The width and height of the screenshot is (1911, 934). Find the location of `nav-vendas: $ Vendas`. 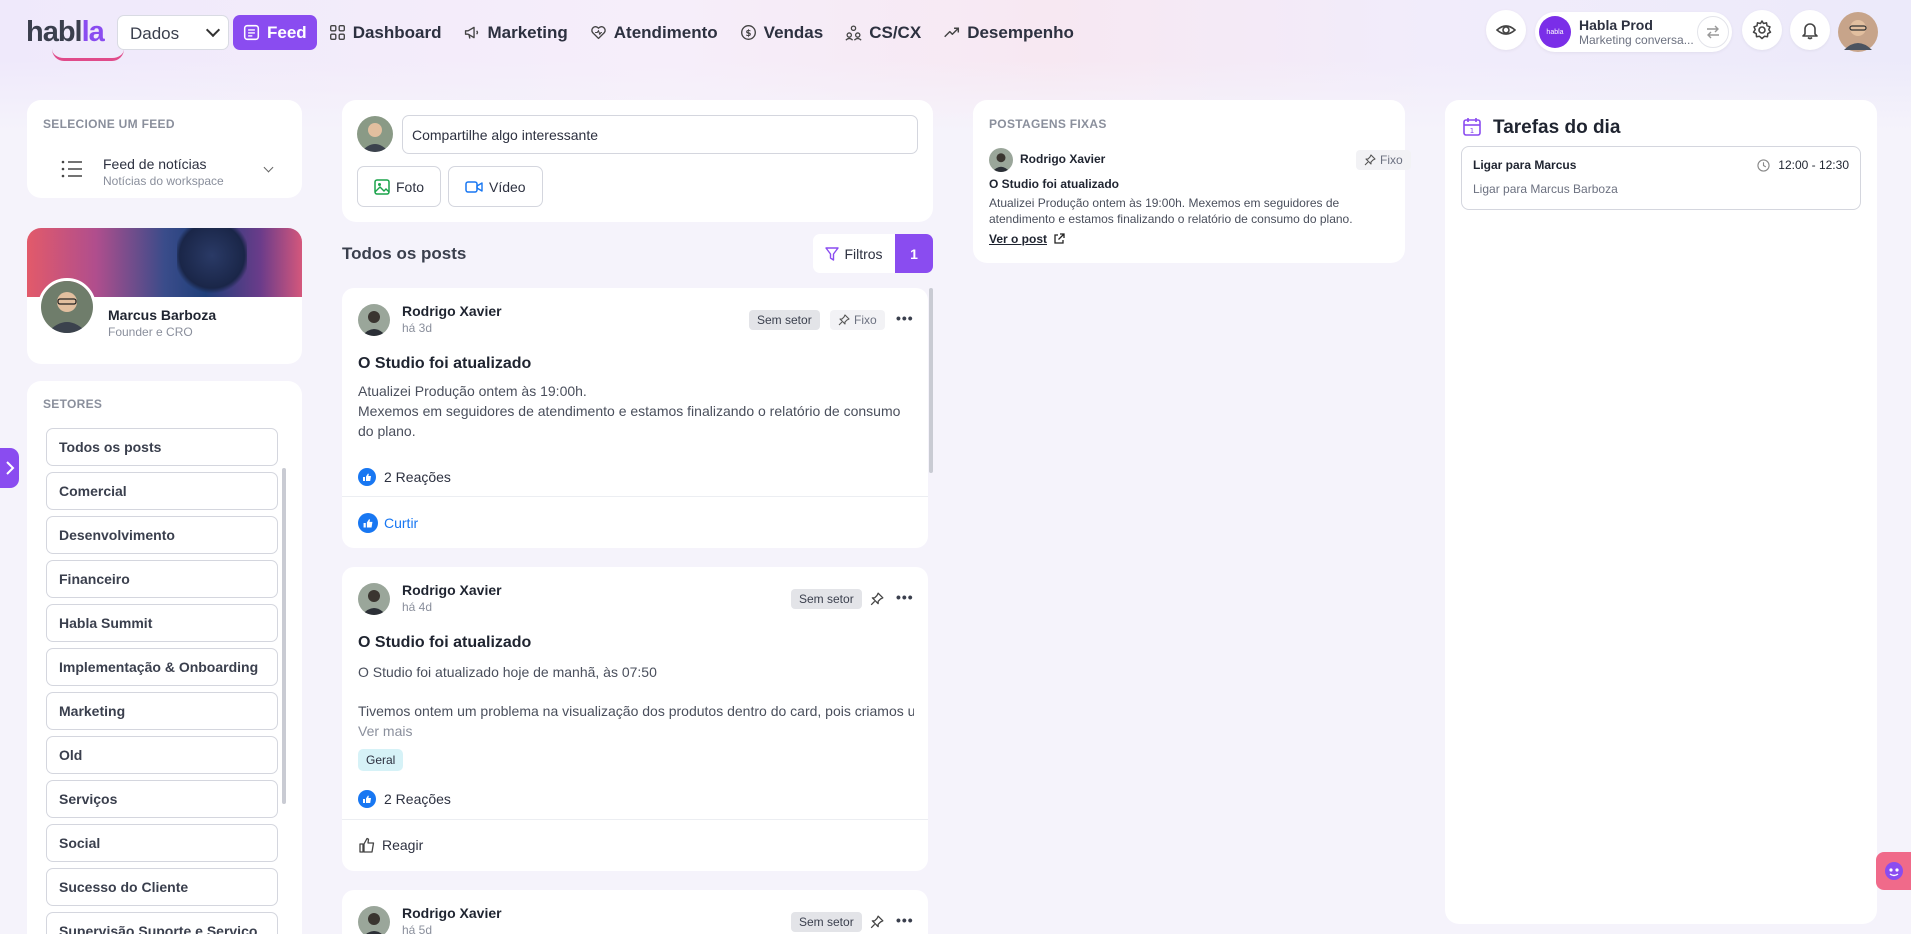

nav-vendas: $ Vendas is located at coordinates (782, 32).